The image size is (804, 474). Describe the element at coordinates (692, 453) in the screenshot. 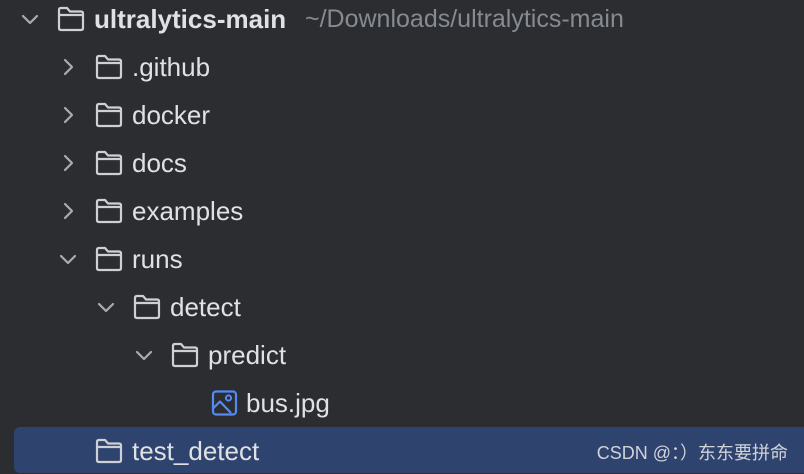

I see `watermark-text: CSDN @：）东东要拼命` at that location.